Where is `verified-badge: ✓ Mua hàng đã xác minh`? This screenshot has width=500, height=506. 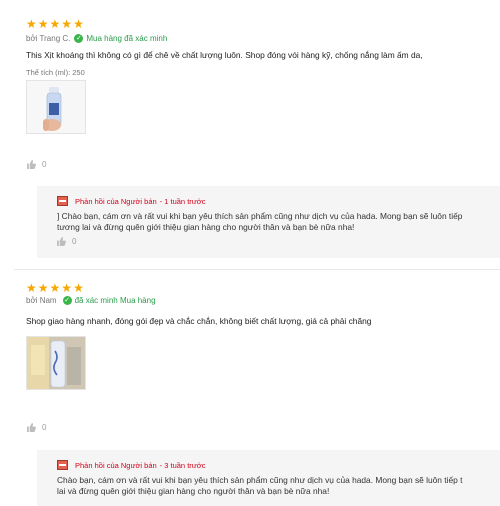 verified-badge: ✓ Mua hàng đã xác minh is located at coordinates (120, 38).